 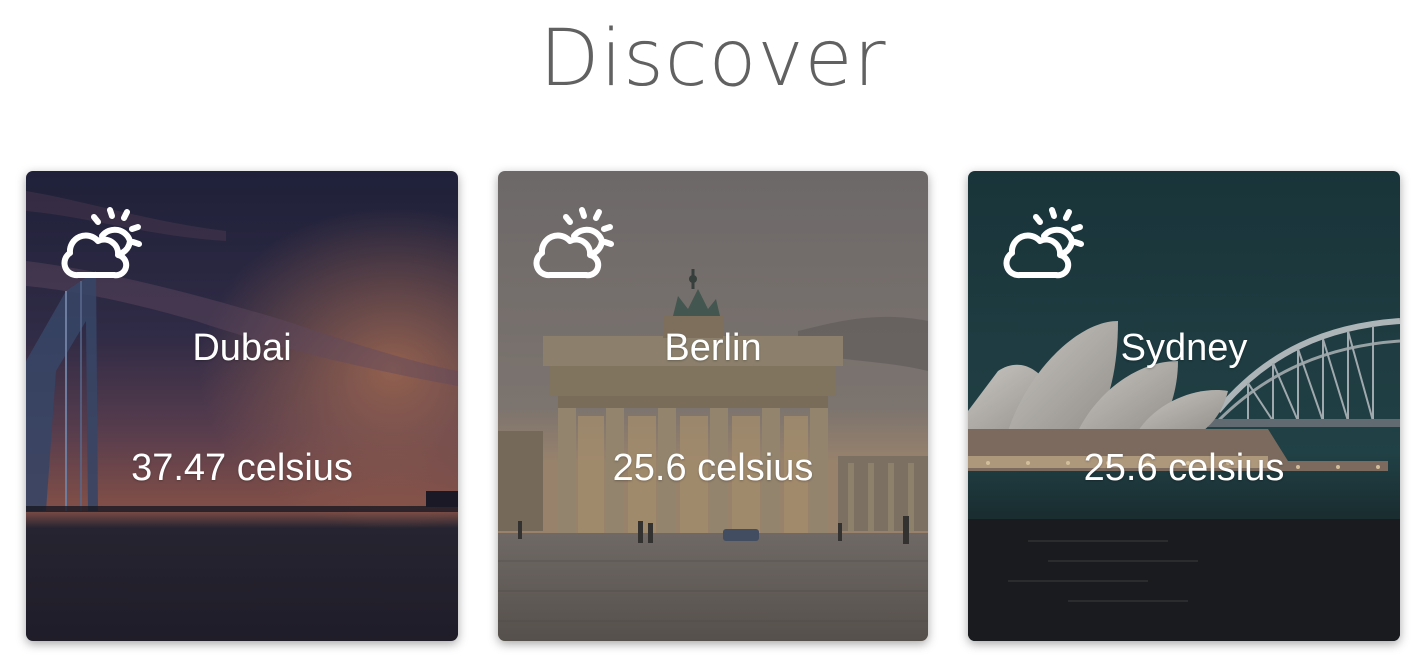 What do you see at coordinates (242, 468) in the screenshot?
I see `city-temperature: 37.47 celsius` at bounding box center [242, 468].